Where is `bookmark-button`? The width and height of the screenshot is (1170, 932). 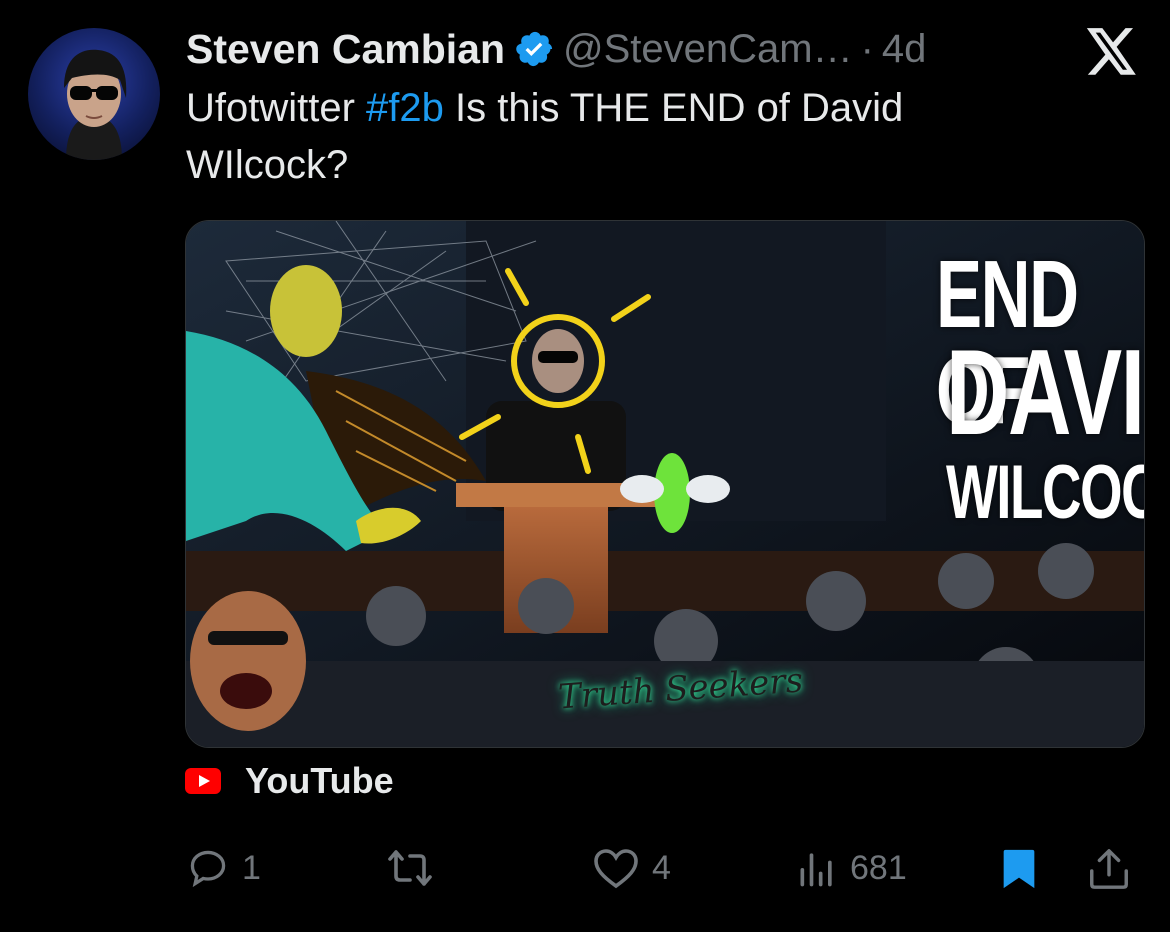 bookmark-button is located at coordinates (1019, 869).